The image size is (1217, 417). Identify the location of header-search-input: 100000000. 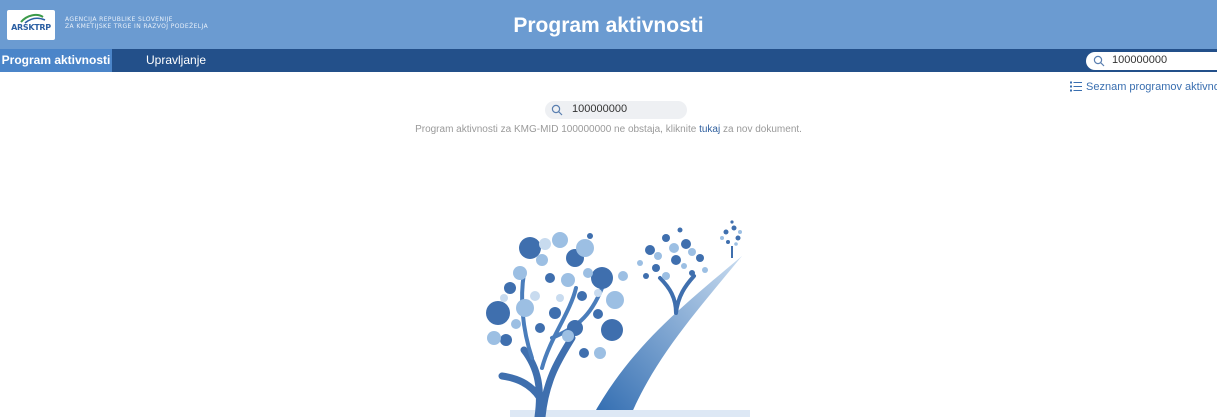
(1151, 61).